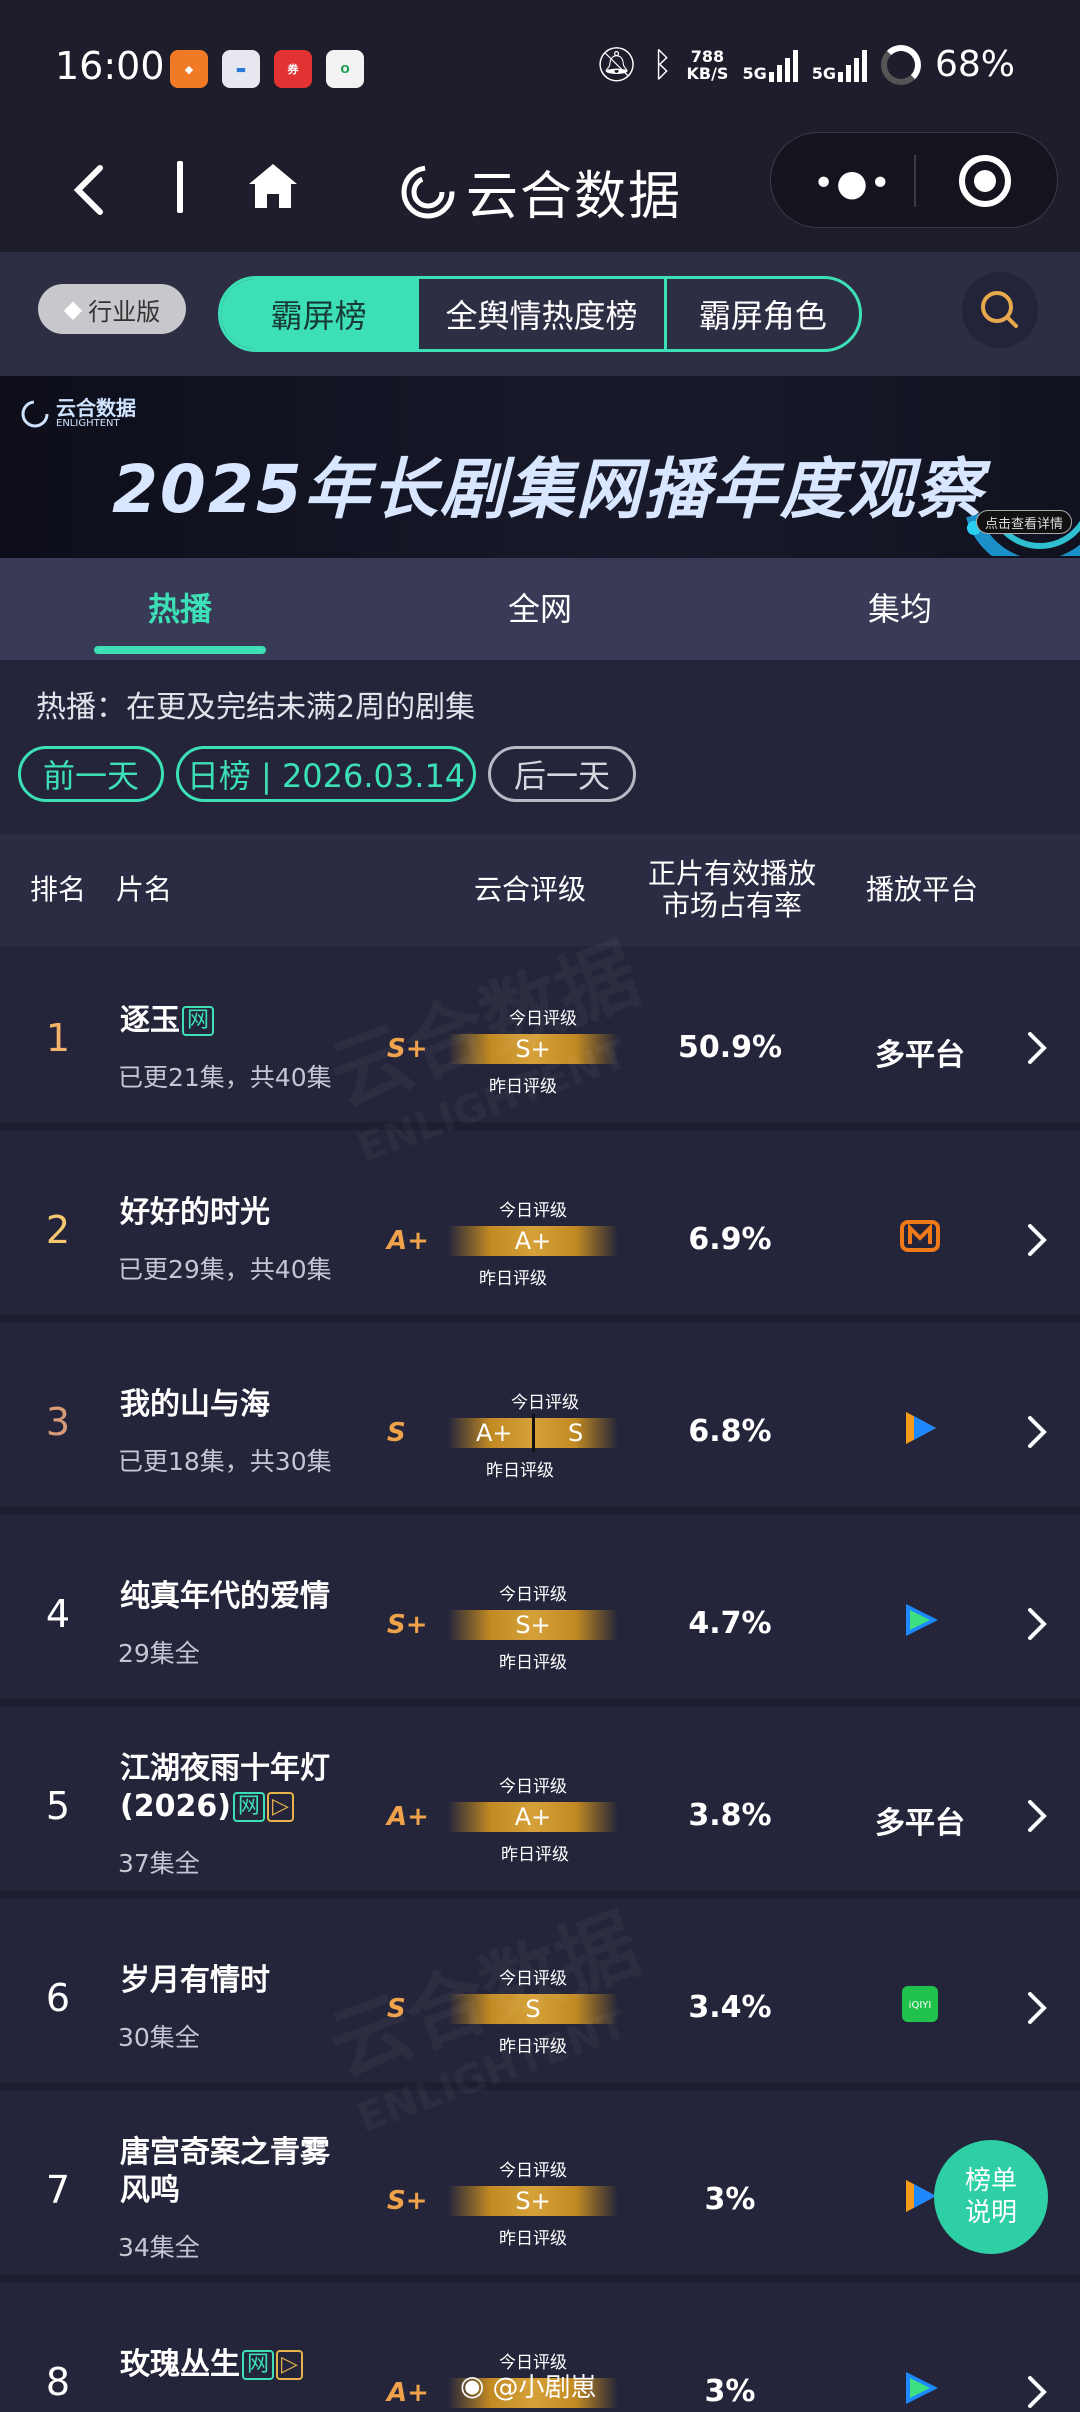  I want to click on date-picker-button: 日榜 | 2026.03.14, so click(326, 774).